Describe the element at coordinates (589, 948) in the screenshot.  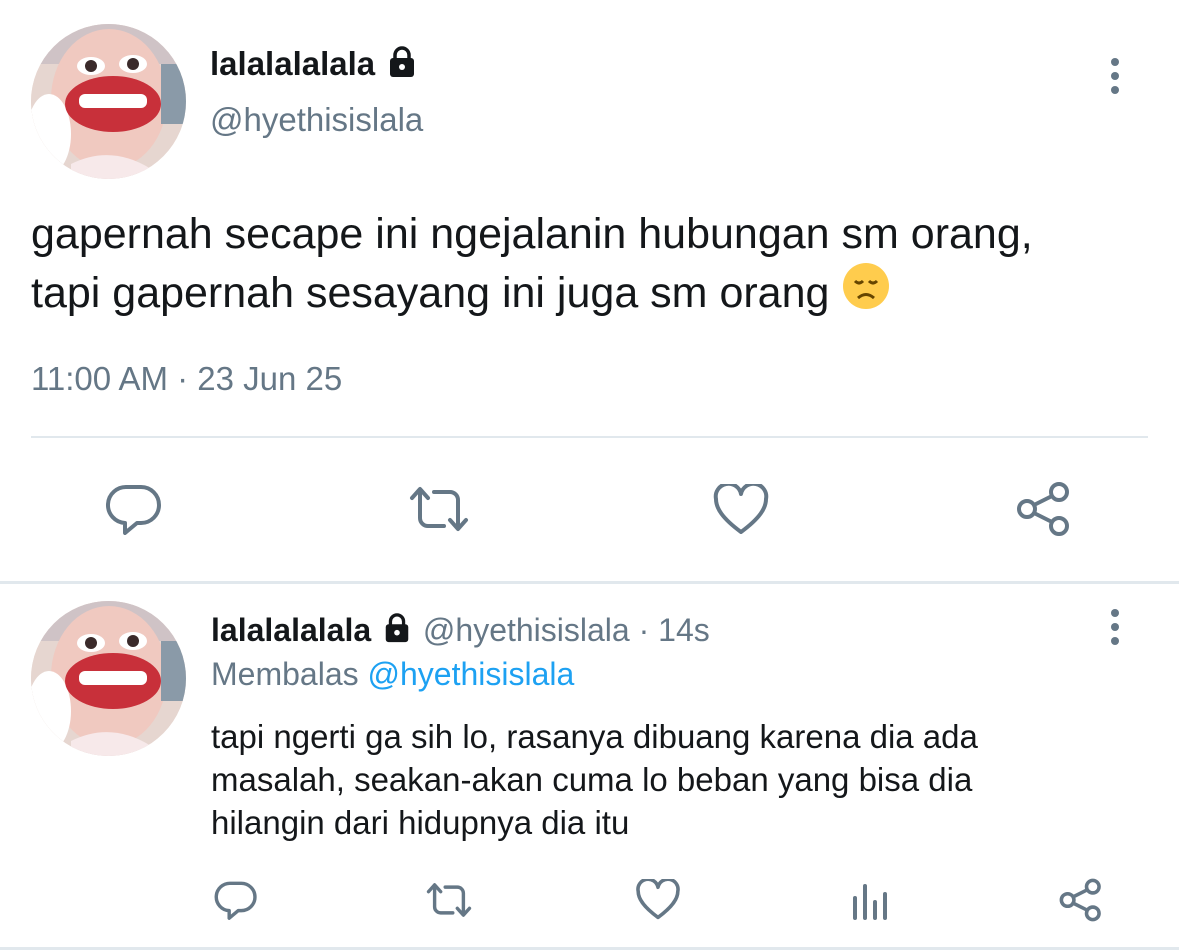
I see `bottom-divider` at that location.